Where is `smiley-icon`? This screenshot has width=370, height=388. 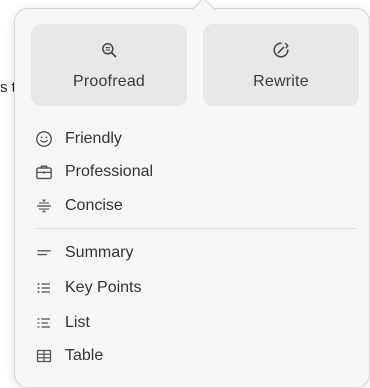 smiley-icon is located at coordinates (44, 139).